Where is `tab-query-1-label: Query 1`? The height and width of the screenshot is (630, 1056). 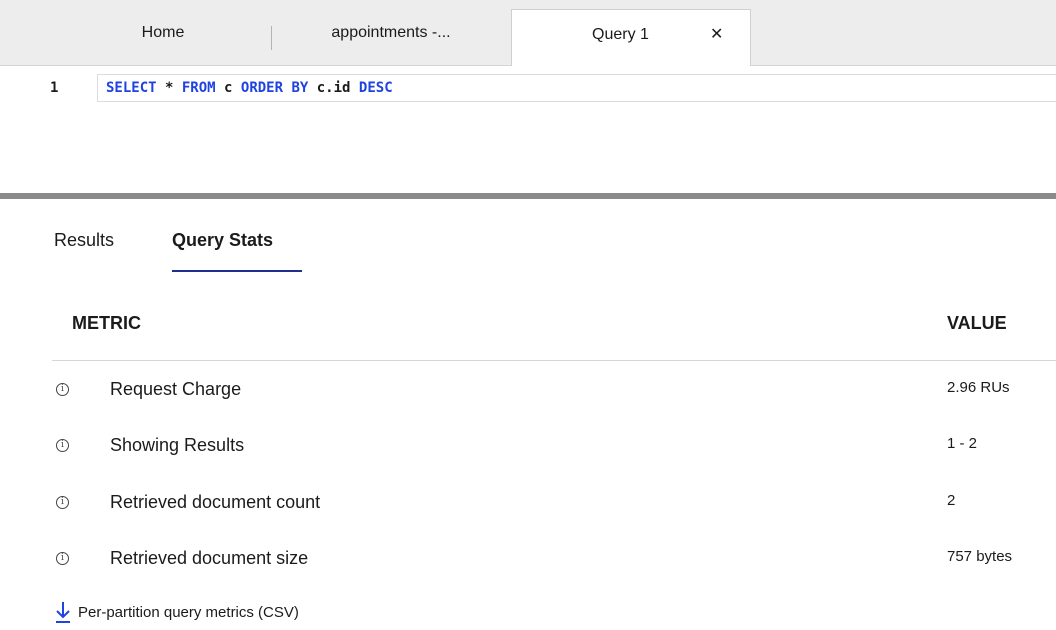 tab-query-1-label: Query 1 is located at coordinates (620, 34).